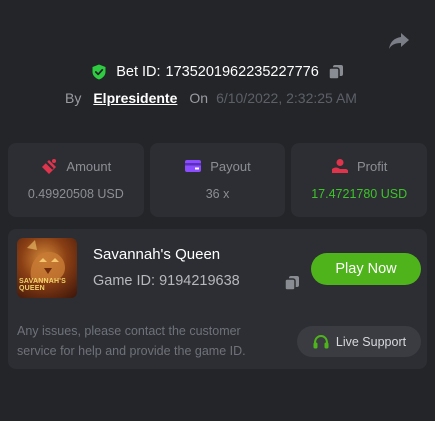  I want to click on play-now-button: Play Now, so click(366, 269).